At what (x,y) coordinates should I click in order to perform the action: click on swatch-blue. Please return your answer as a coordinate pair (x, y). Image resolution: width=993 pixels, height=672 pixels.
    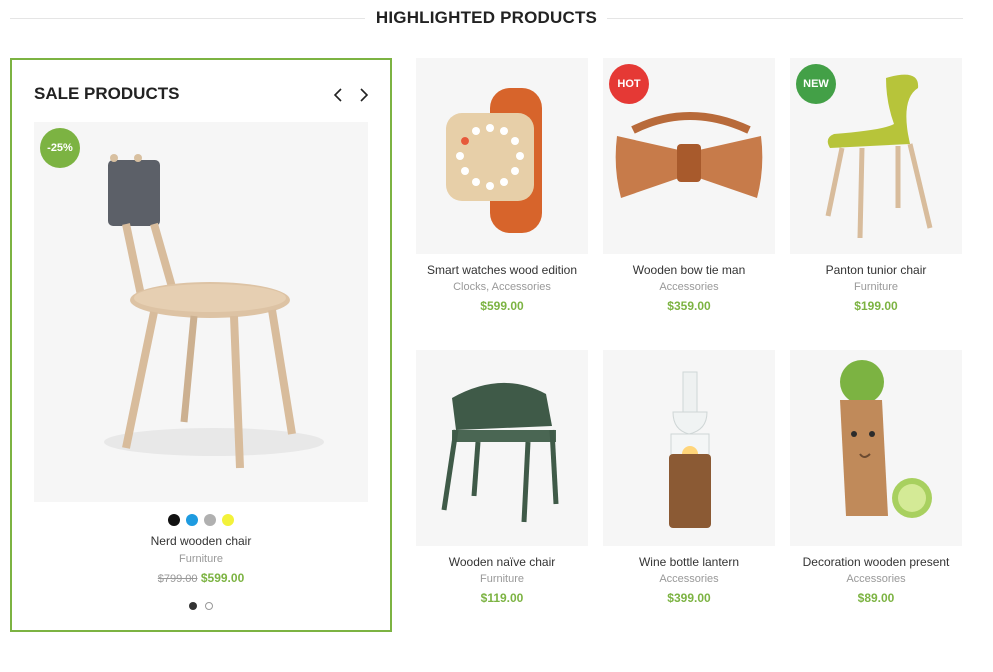
    Looking at the image, I should click on (192, 520).